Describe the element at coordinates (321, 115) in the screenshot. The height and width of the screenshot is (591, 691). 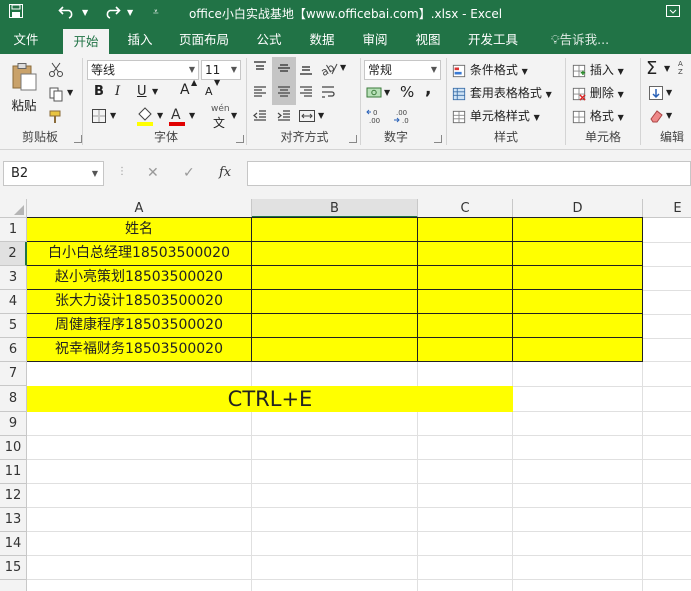
I see `merge-dropdown-icon: ▼` at that location.